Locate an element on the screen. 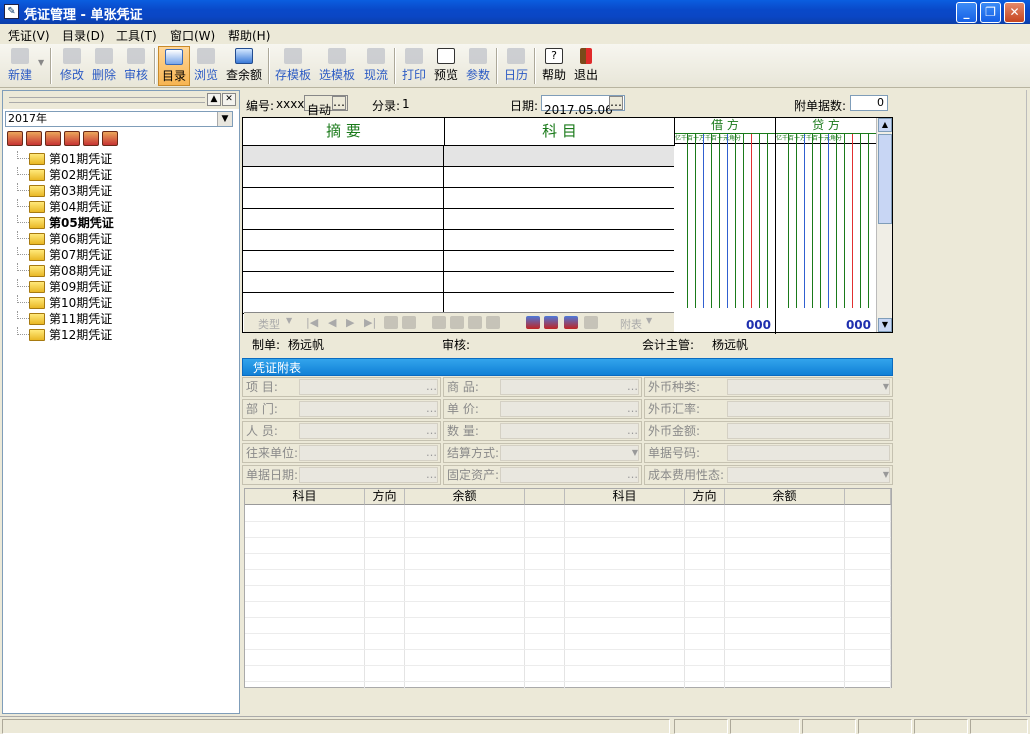  attachments-field: 0 is located at coordinates (869, 103).